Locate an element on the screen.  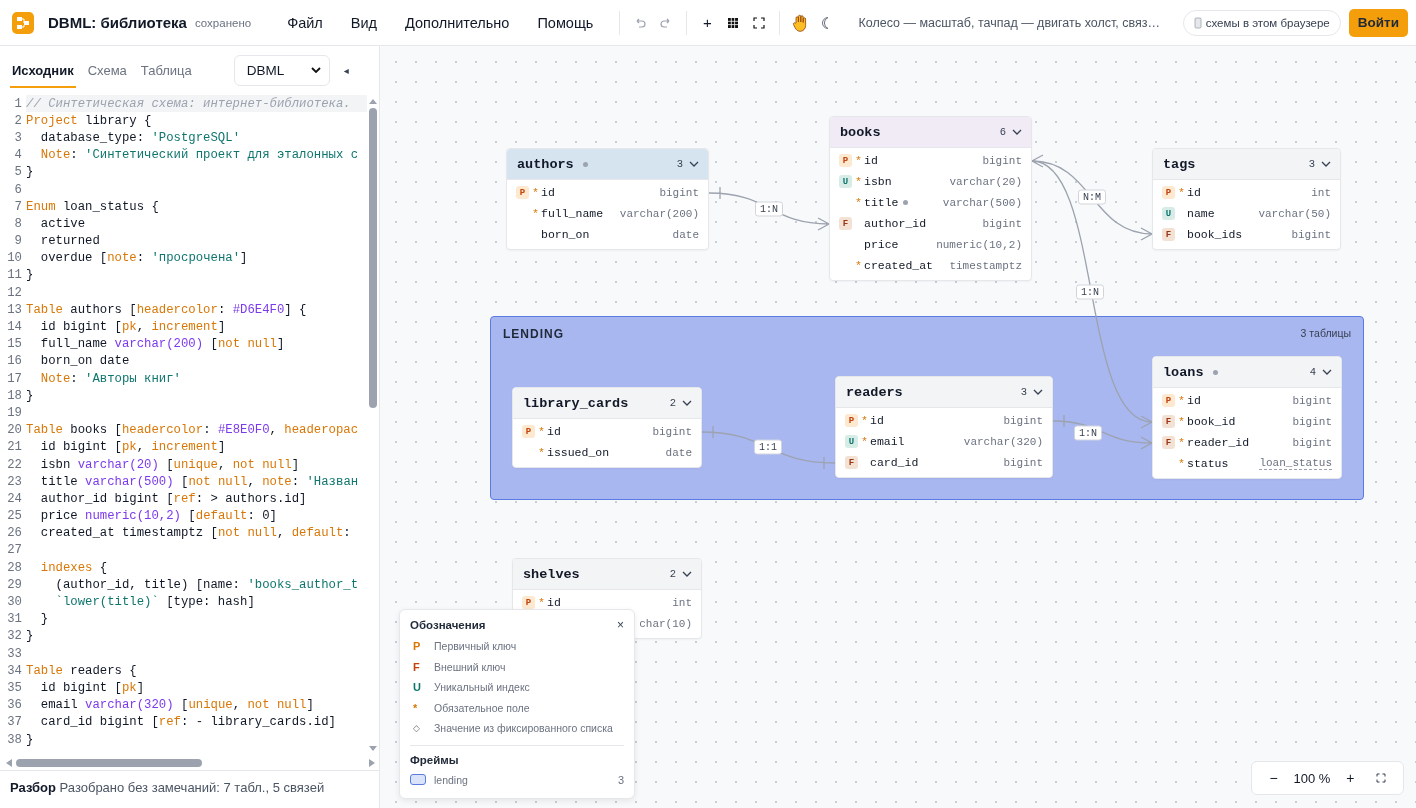
code-line: indexes { is located at coordinates (74, 568).